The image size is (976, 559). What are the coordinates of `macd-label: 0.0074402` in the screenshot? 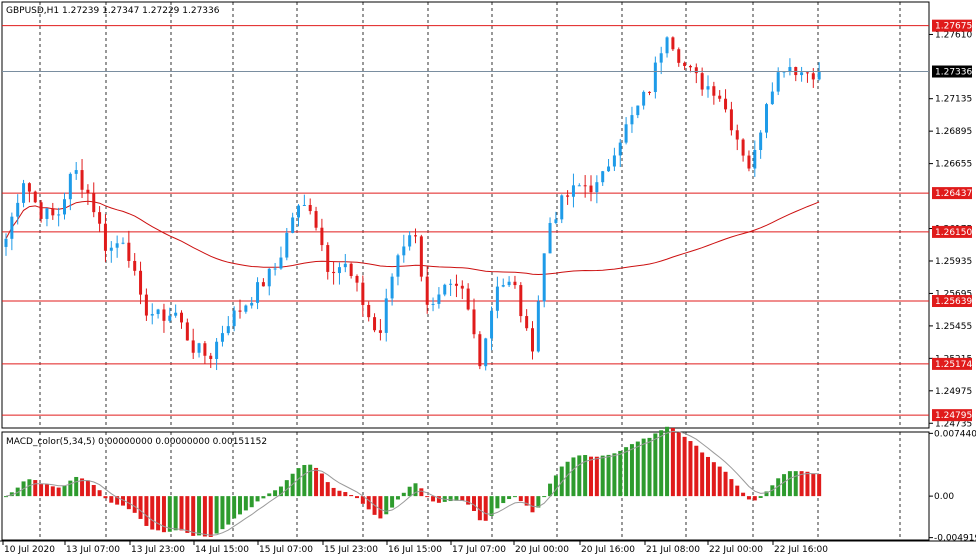 It's located at (955, 434).